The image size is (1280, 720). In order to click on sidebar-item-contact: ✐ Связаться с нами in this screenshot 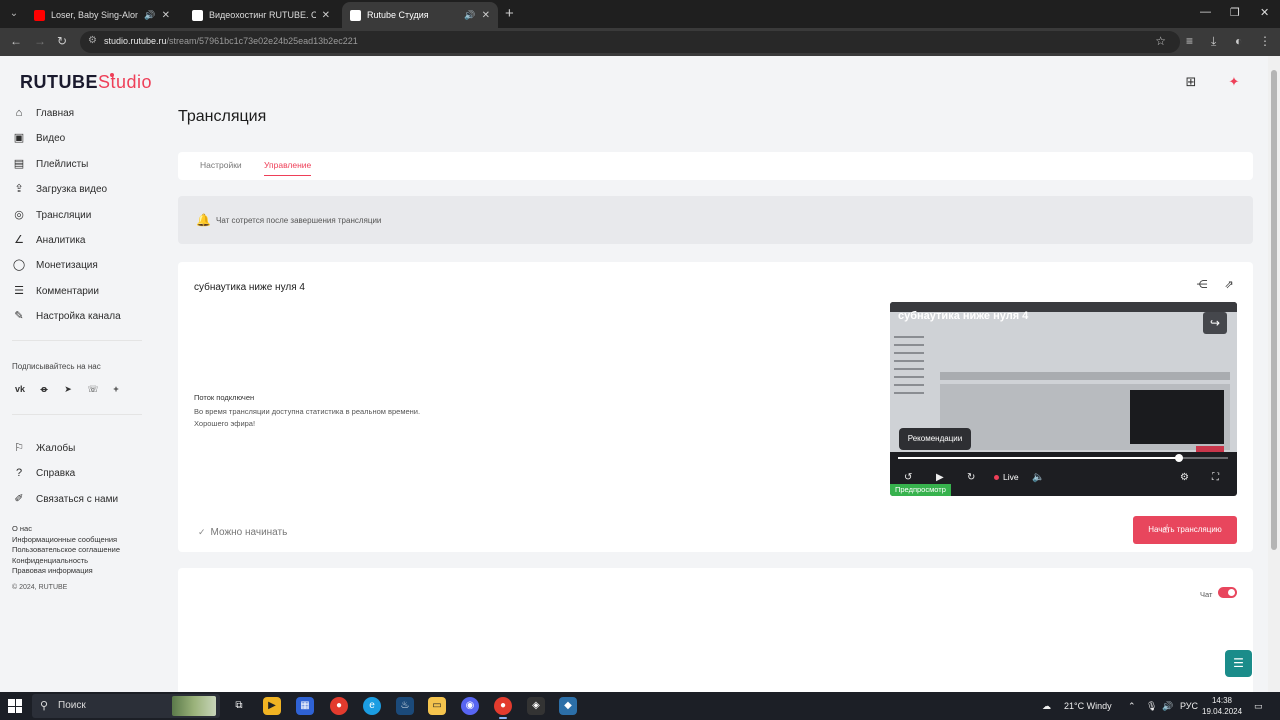, I will do `click(65, 499)`.